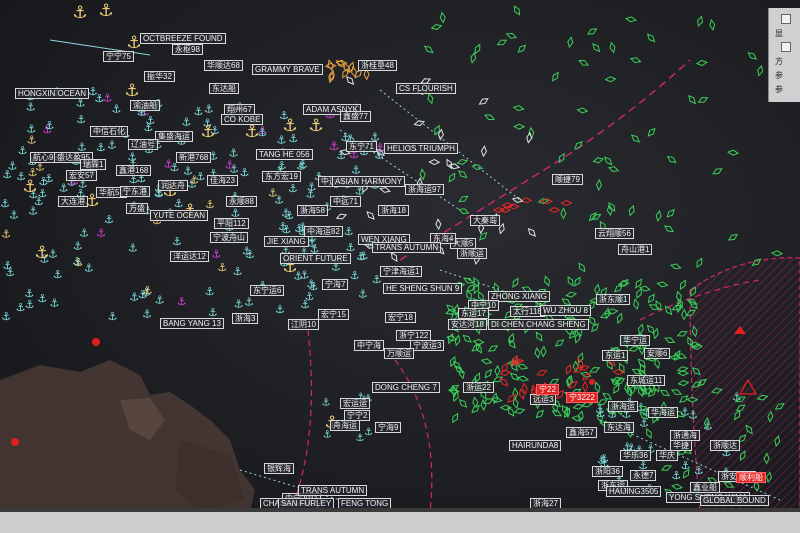 The height and width of the screenshot is (533, 800). I want to click on vessel-label: 集盛海运, so click(174, 136).